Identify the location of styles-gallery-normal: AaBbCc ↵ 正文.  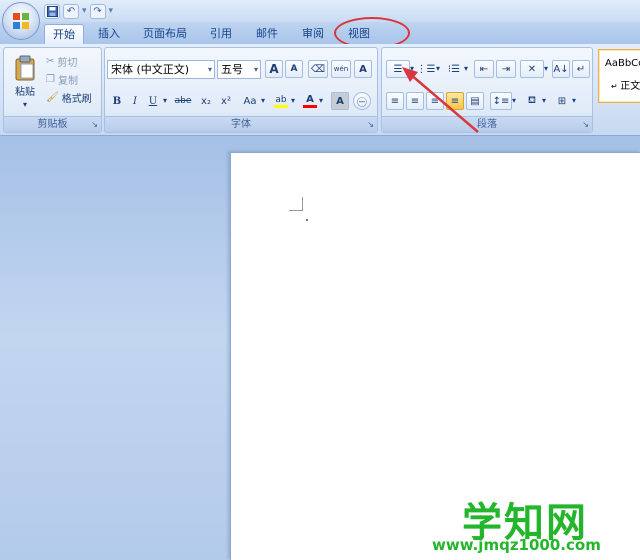
(619, 76).